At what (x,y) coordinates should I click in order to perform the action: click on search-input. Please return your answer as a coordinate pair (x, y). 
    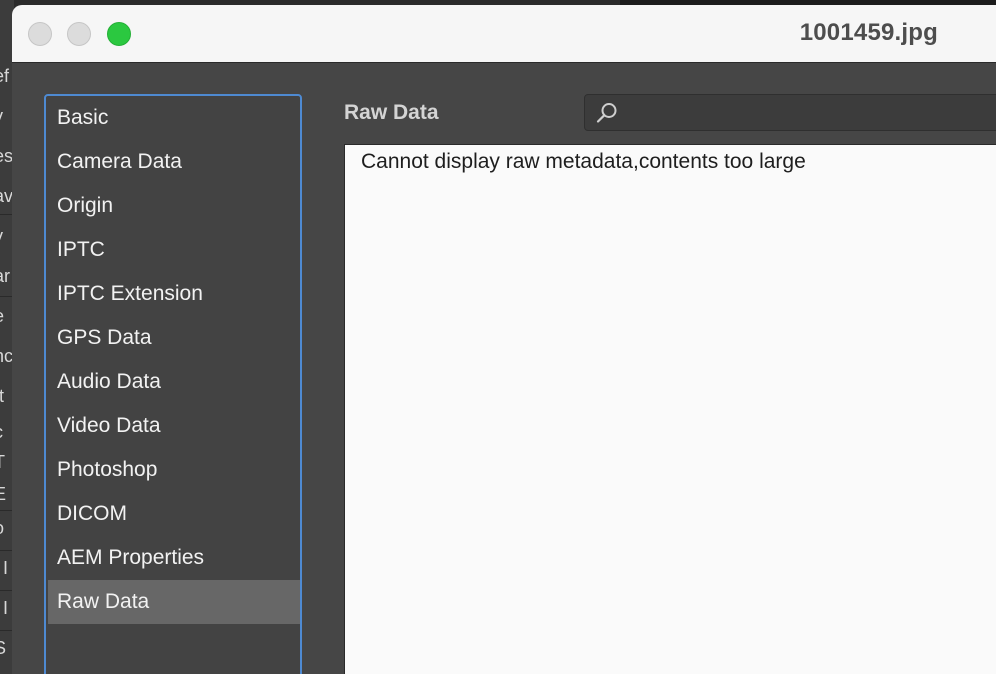
    Looking at the image, I should click on (810, 113).